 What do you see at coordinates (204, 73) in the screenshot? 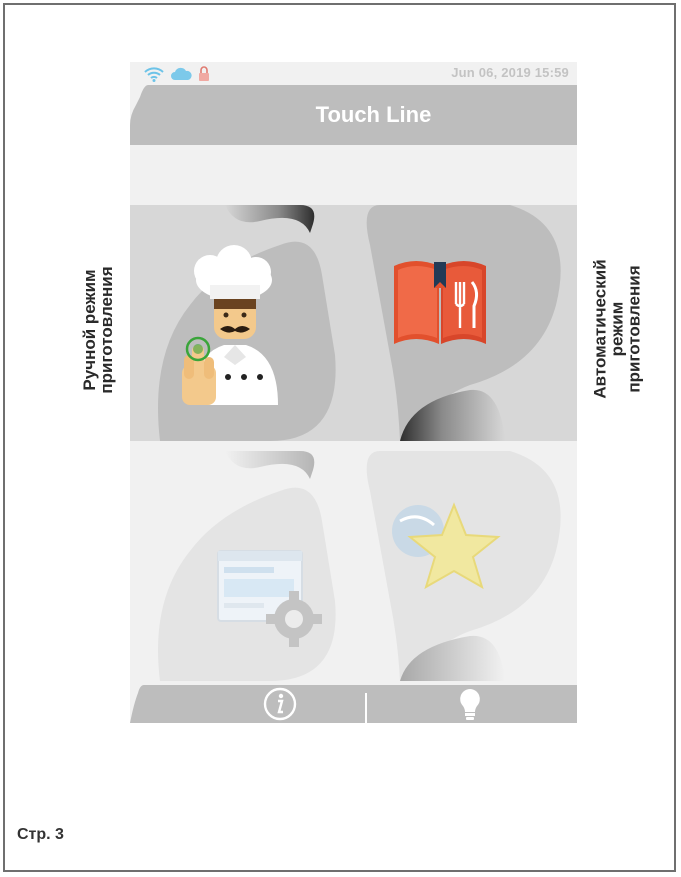
I see `lock-icon` at bounding box center [204, 73].